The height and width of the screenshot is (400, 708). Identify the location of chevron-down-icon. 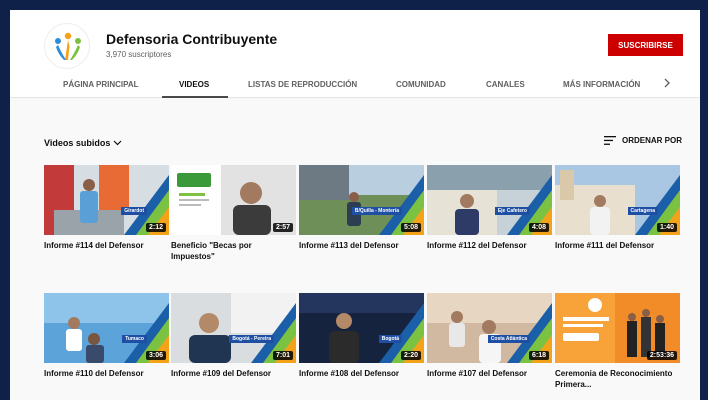
(117, 143).